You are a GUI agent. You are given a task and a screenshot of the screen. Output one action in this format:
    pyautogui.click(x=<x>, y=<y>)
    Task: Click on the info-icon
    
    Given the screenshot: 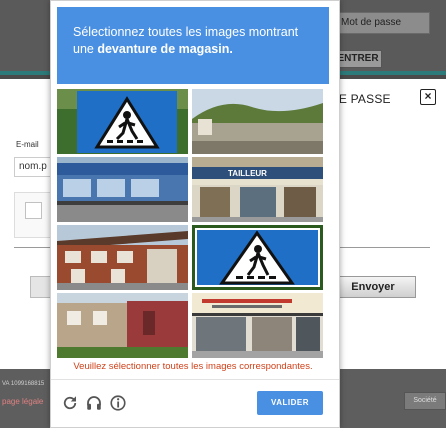 What is the action you would take?
    pyautogui.click(x=118, y=403)
    